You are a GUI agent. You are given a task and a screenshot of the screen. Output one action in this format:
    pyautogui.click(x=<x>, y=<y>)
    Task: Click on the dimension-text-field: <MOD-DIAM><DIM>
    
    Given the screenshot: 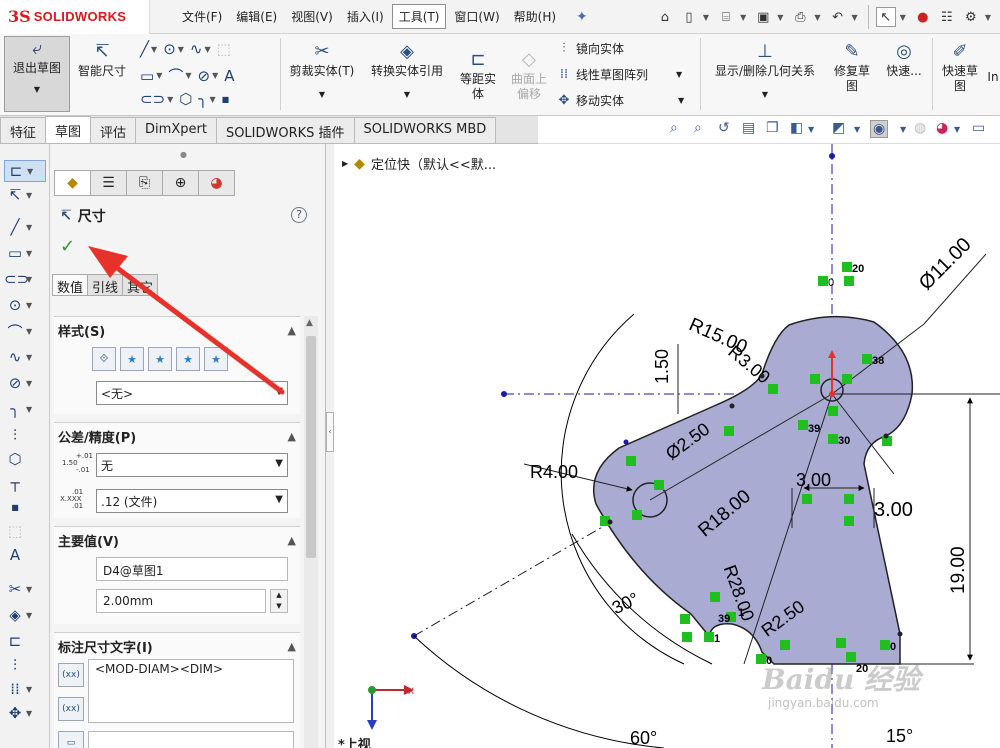 What is the action you would take?
    pyautogui.click(x=191, y=691)
    